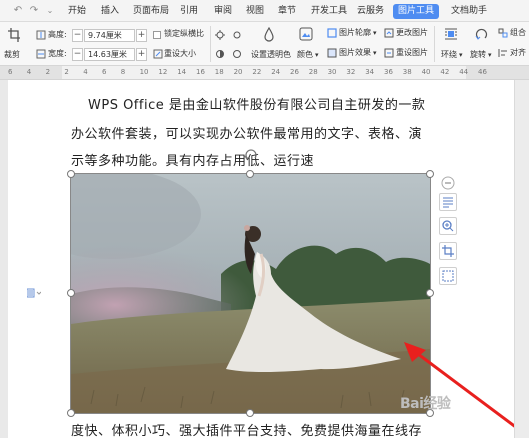 The image size is (529, 438). I want to click on ruler-mark: 40, so click(426, 72).